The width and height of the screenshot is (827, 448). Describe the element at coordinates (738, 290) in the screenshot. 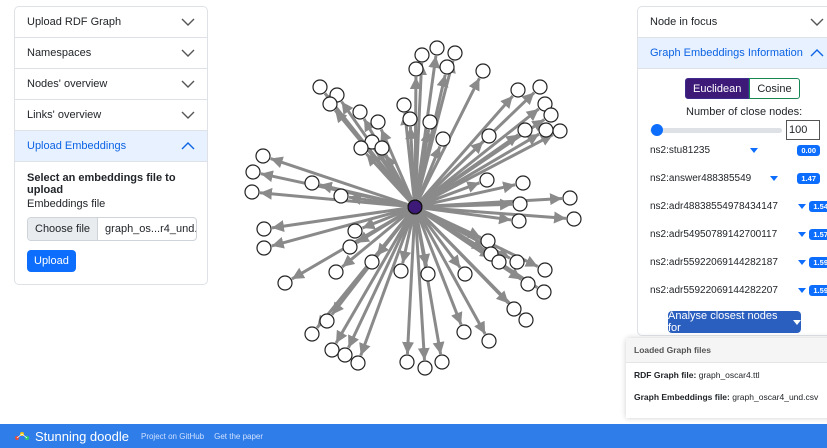

I see `close-node-item: ns2:adr55922069144282207 1.59` at that location.